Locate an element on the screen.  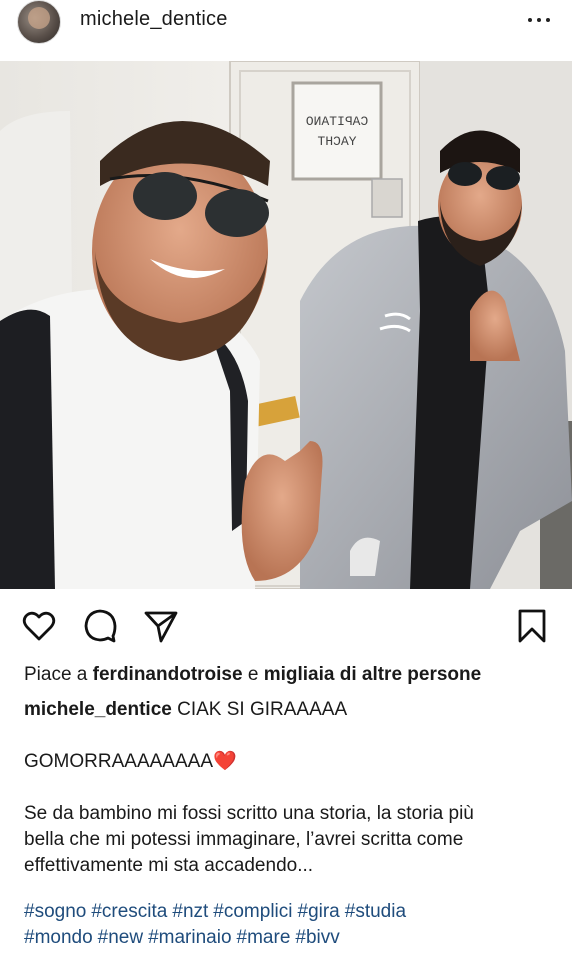
hashtag-link: #bivv is located at coordinates (317, 937).